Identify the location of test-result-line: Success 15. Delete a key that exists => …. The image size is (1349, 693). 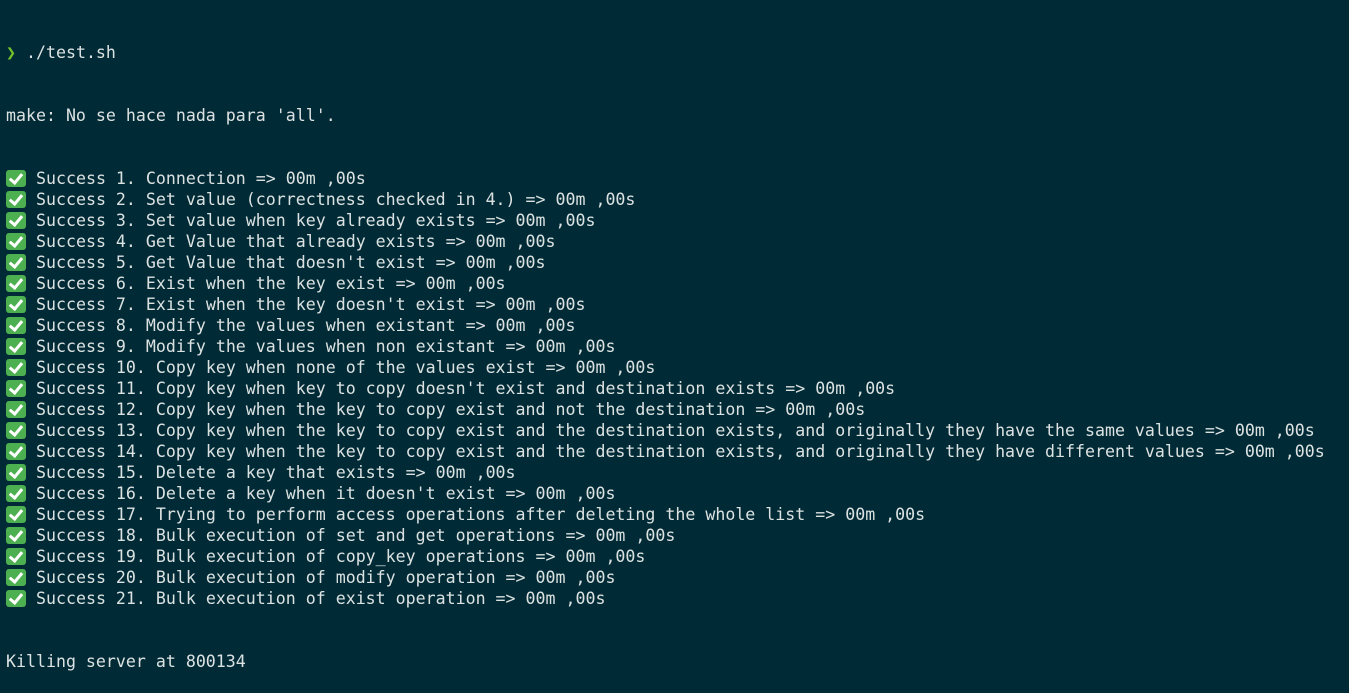
(677, 472).